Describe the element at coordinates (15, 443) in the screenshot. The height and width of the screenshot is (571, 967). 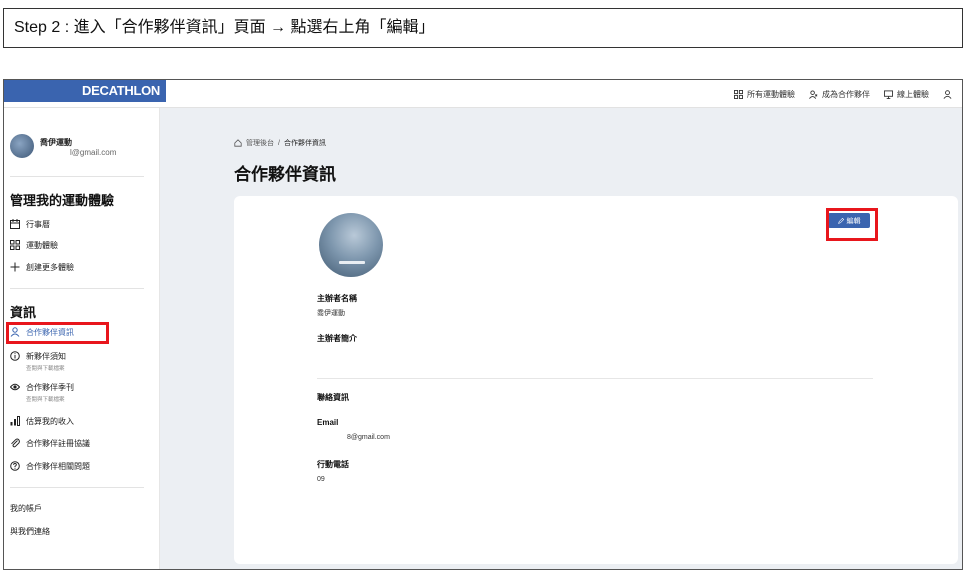
I see `paperclip-icon` at that location.